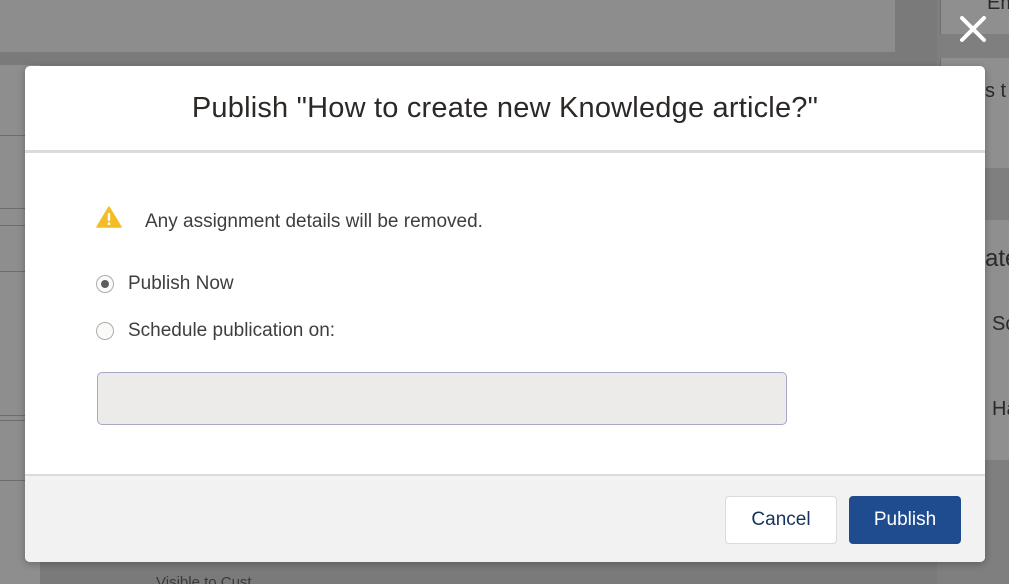  Describe the element at coordinates (905, 520) in the screenshot. I see `publish-button: Publish` at that location.